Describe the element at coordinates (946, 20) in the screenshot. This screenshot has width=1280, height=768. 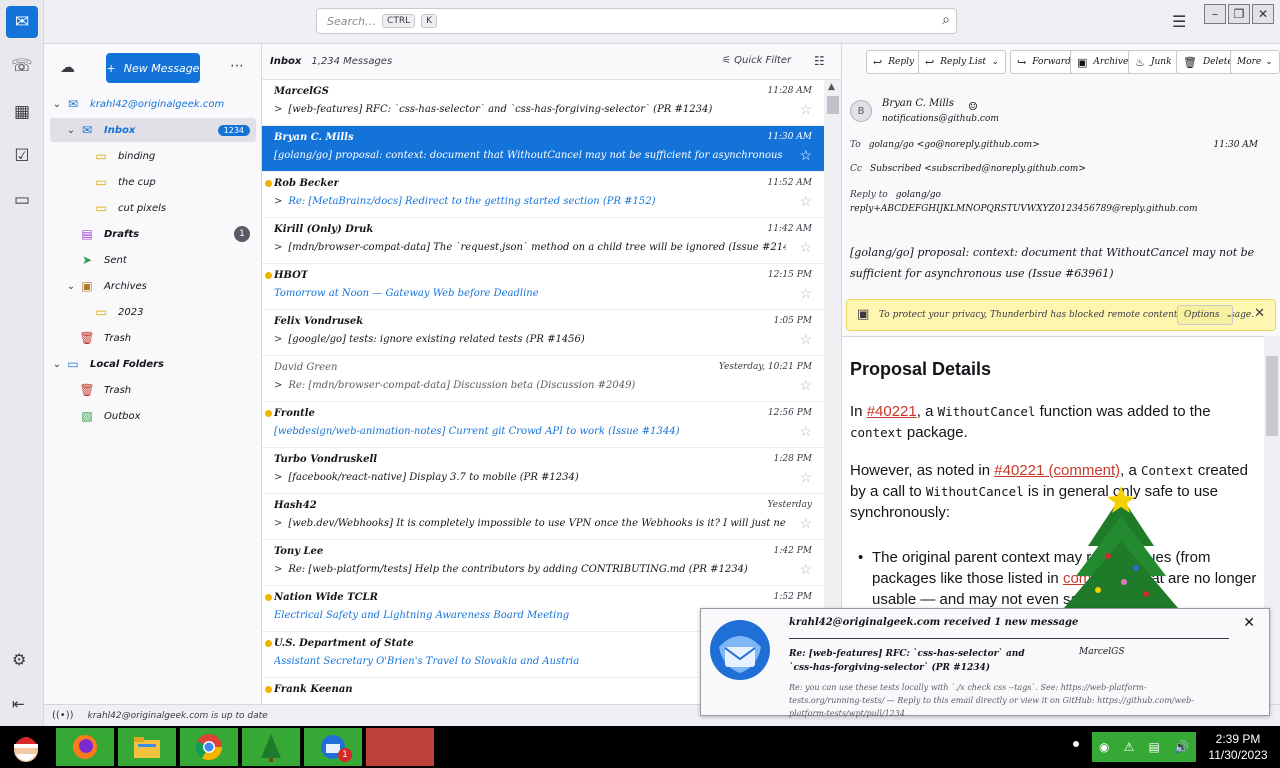
I see `search-icon: ⌕` at that location.